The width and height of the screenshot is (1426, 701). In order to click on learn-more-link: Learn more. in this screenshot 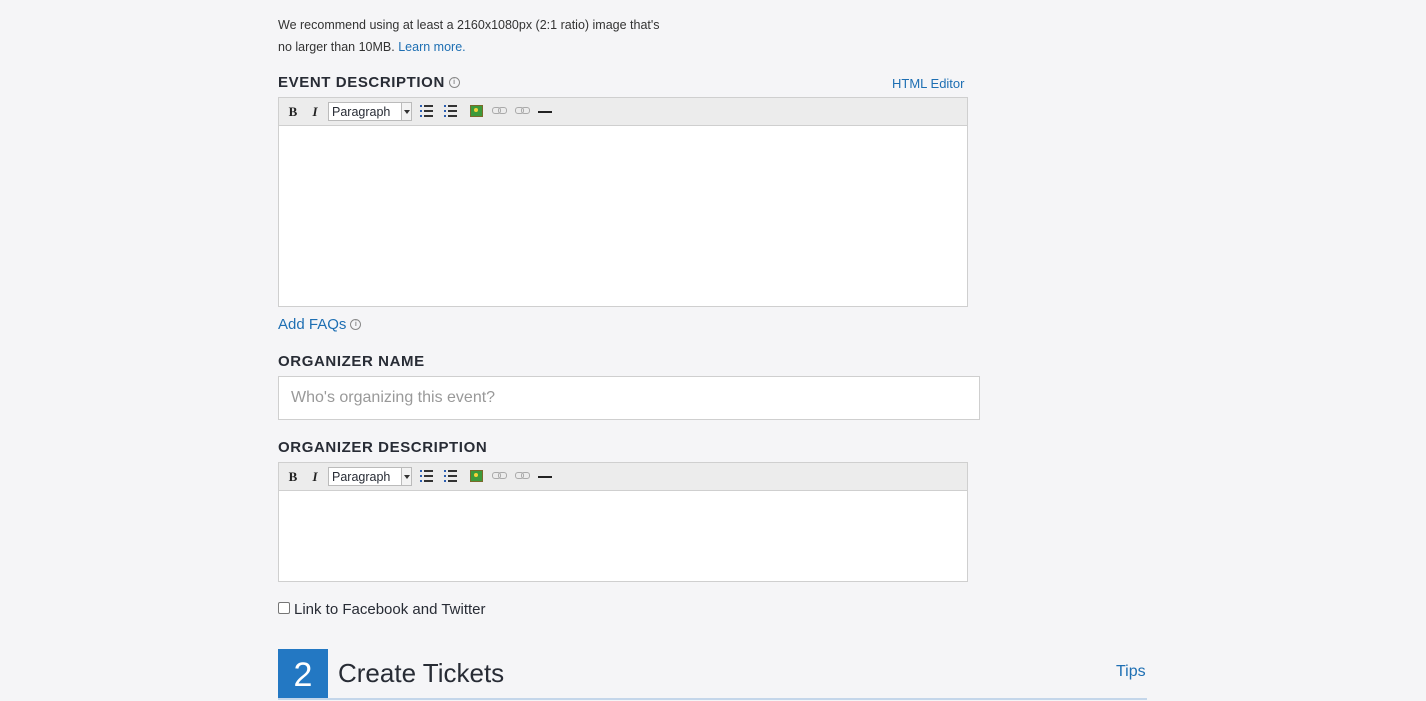, I will do `click(431, 47)`.